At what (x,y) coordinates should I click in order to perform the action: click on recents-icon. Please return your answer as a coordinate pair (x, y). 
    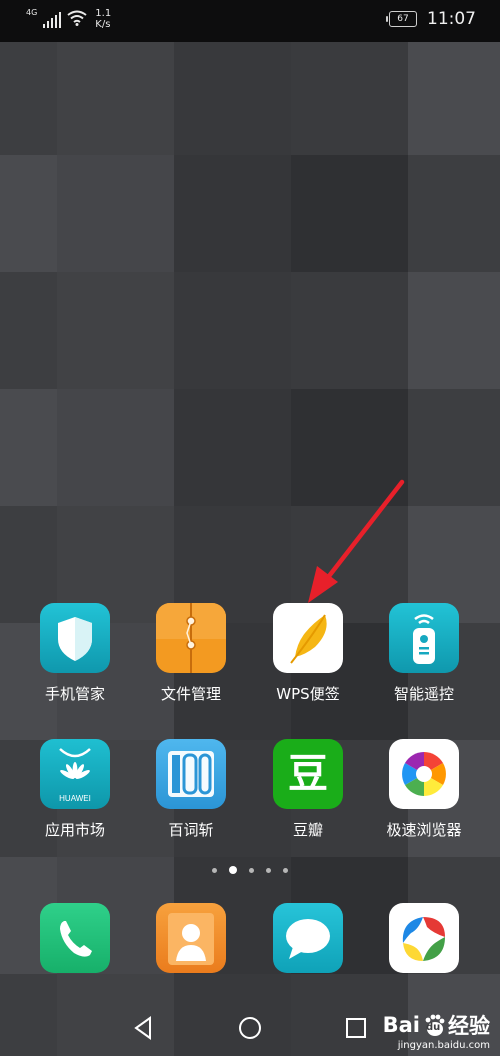
    Looking at the image, I should click on (356, 1028).